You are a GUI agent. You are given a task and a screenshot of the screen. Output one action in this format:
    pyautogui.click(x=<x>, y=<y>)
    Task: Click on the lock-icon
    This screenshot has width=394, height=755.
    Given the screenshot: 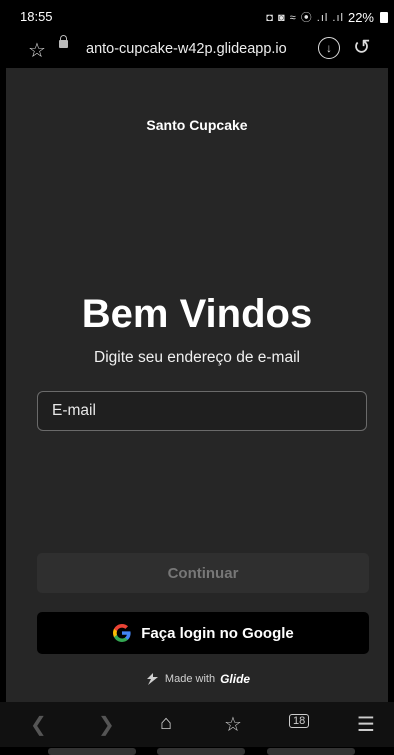 What is the action you would take?
    pyautogui.click(x=63, y=41)
    